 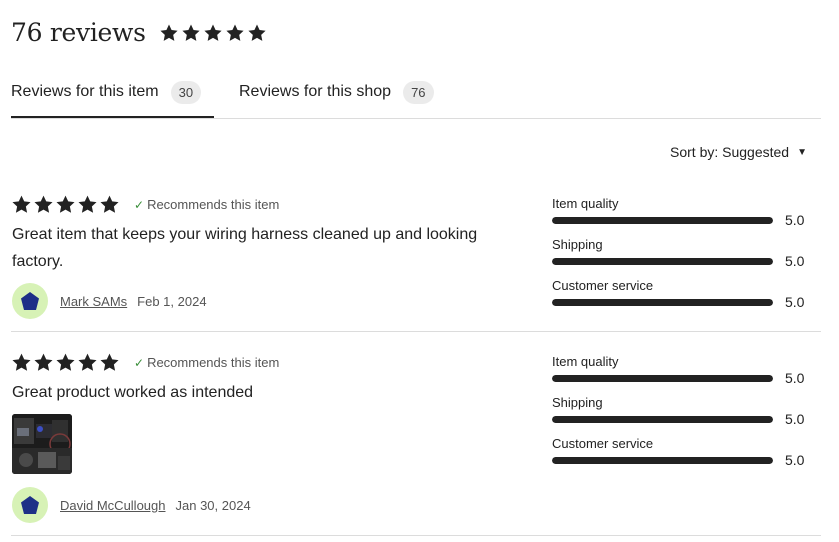 I want to click on reviews-header: 76 reviews, so click(x=139, y=32).